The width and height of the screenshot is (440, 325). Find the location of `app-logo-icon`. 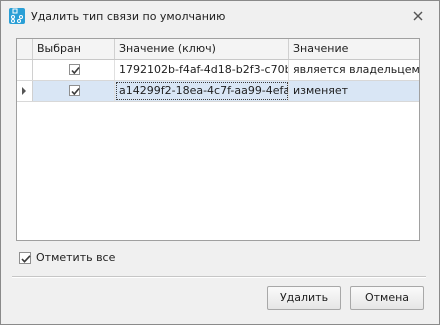

app-logo-icon is located at coordinates (17, 16).